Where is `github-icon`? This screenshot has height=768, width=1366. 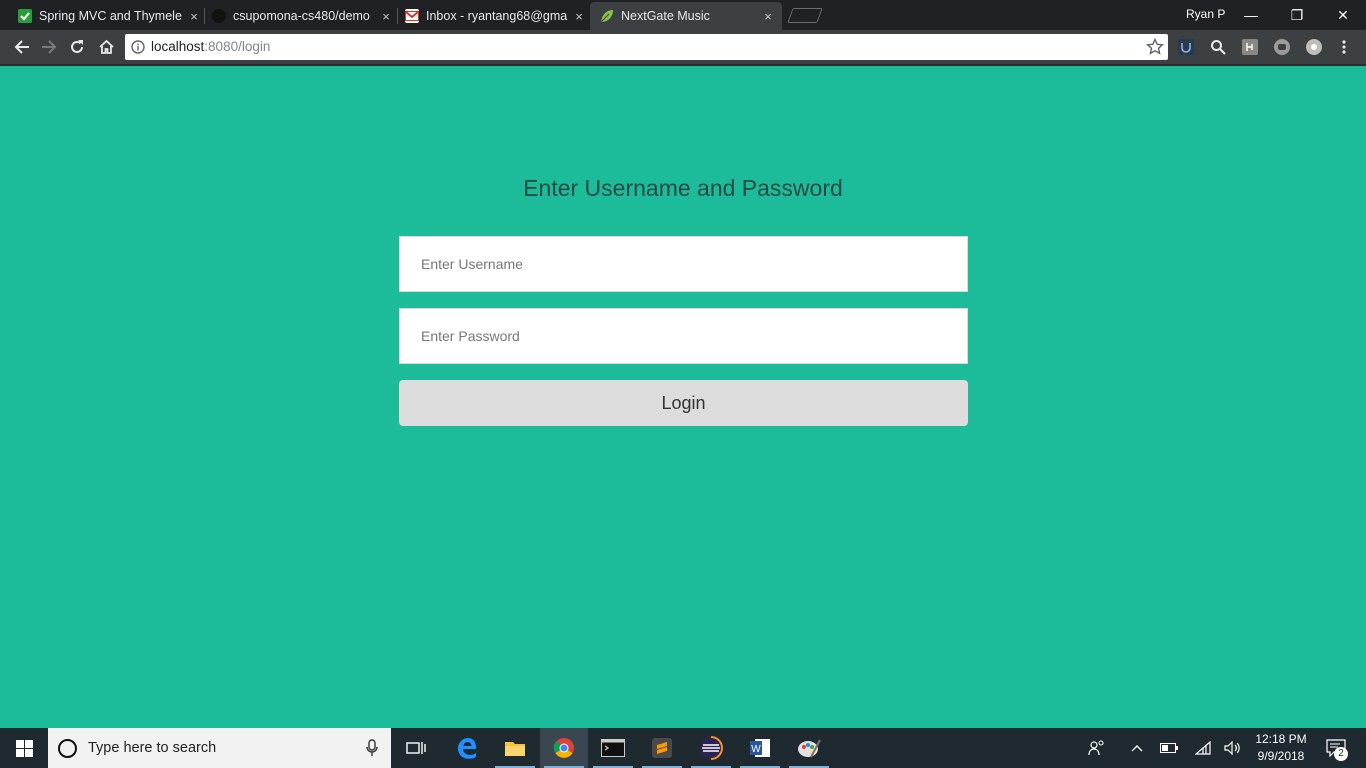 github-icon is located at coordinates (219, 16).